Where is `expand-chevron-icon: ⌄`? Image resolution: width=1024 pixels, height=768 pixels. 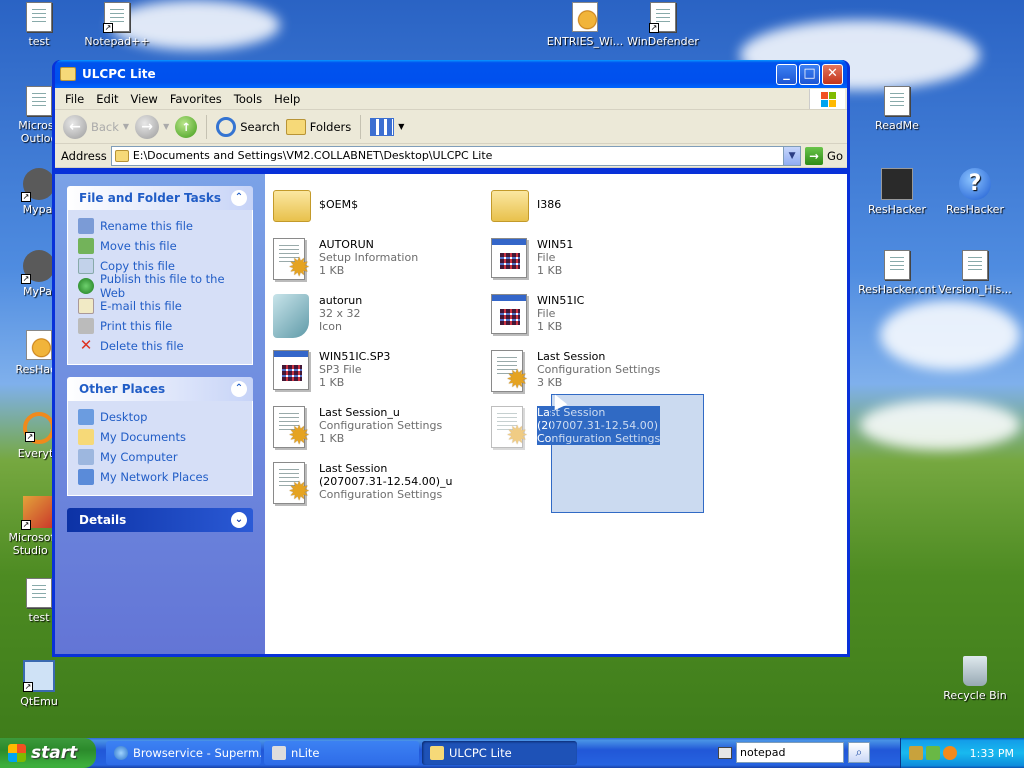 expand-chevron-icon: ⌄ is located at coordinates (239, 520).